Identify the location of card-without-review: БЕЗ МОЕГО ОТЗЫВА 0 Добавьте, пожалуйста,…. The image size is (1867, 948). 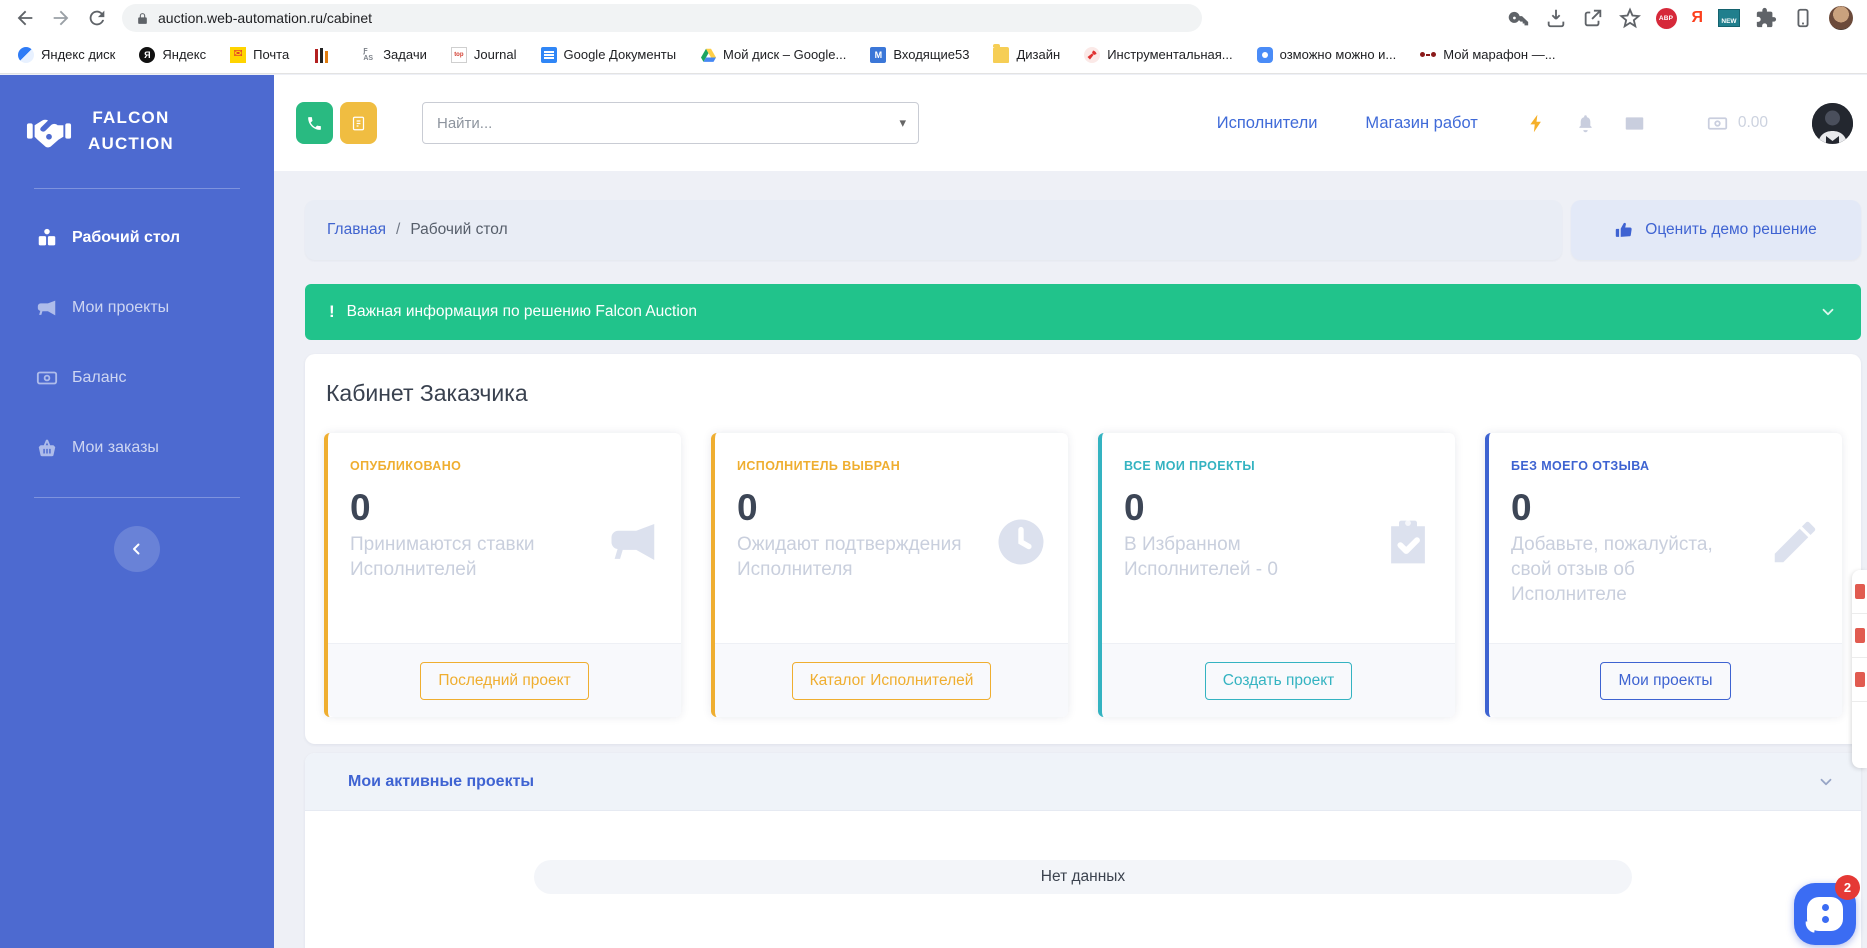
(1663, 575).